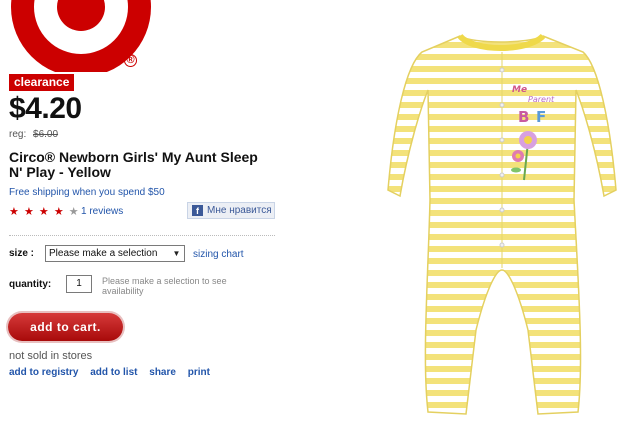 The height and width of the screenshot is (424, 631). I want to click on current-price: $4.20, so click(45, 108).